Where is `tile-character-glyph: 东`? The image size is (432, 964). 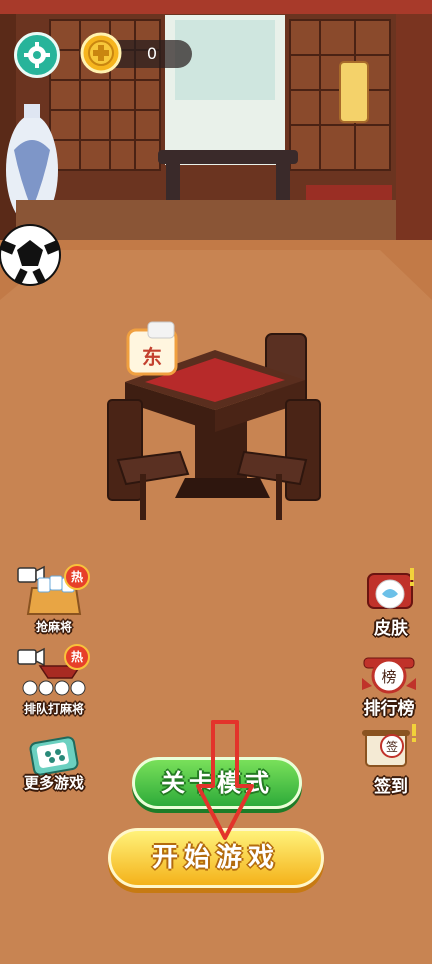 tile-character-glyph: 东 is located at coordinates (152, 357).